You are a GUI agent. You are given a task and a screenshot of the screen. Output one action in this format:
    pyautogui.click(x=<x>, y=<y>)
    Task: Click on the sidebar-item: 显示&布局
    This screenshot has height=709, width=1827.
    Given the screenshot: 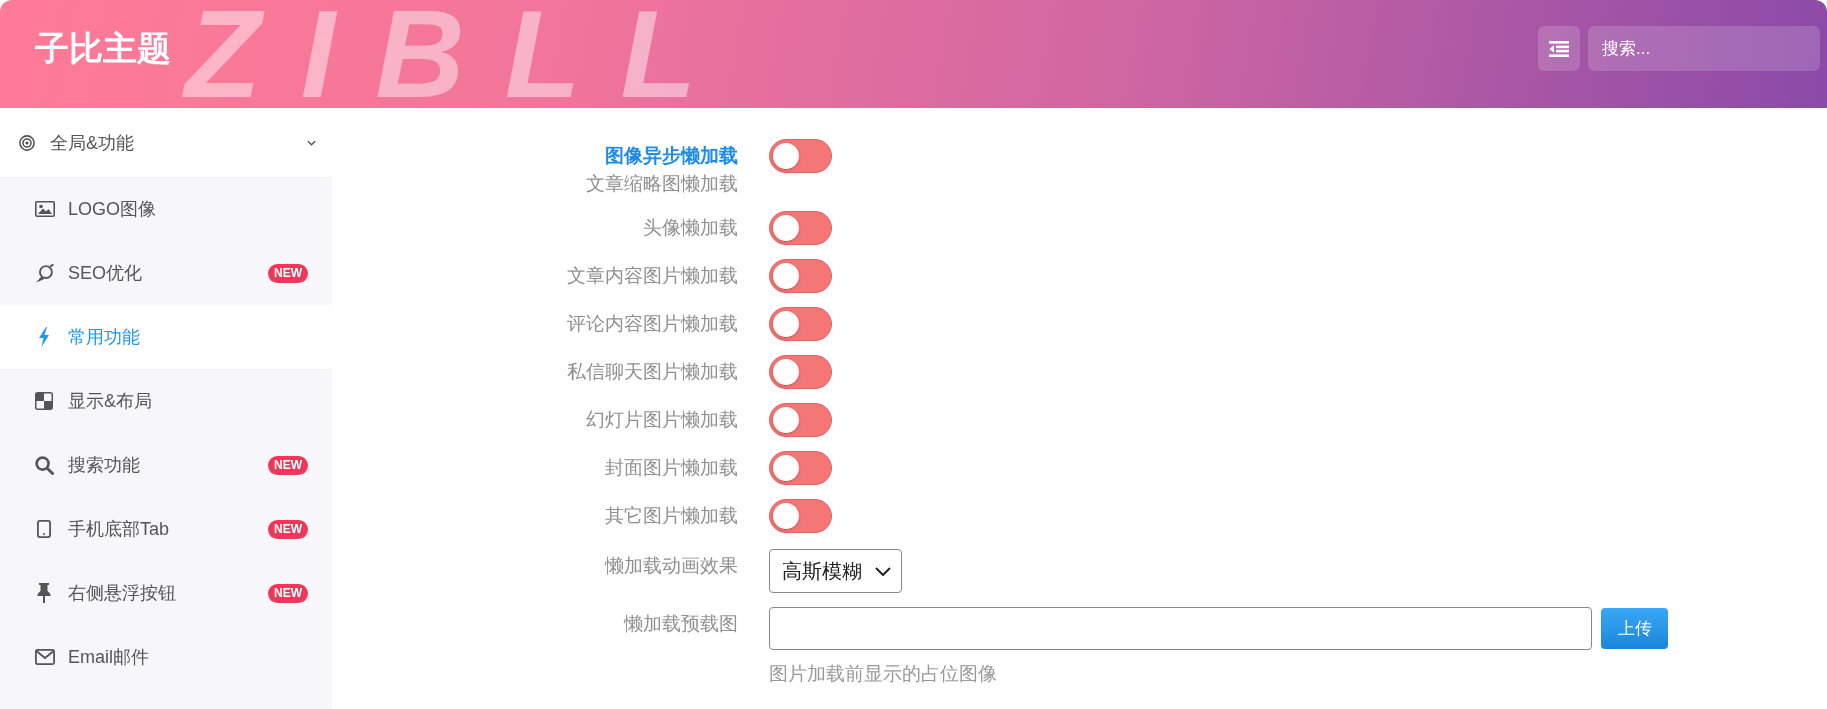 What is the action you would take?
    pyautogui.click(x=166, y=401)
    